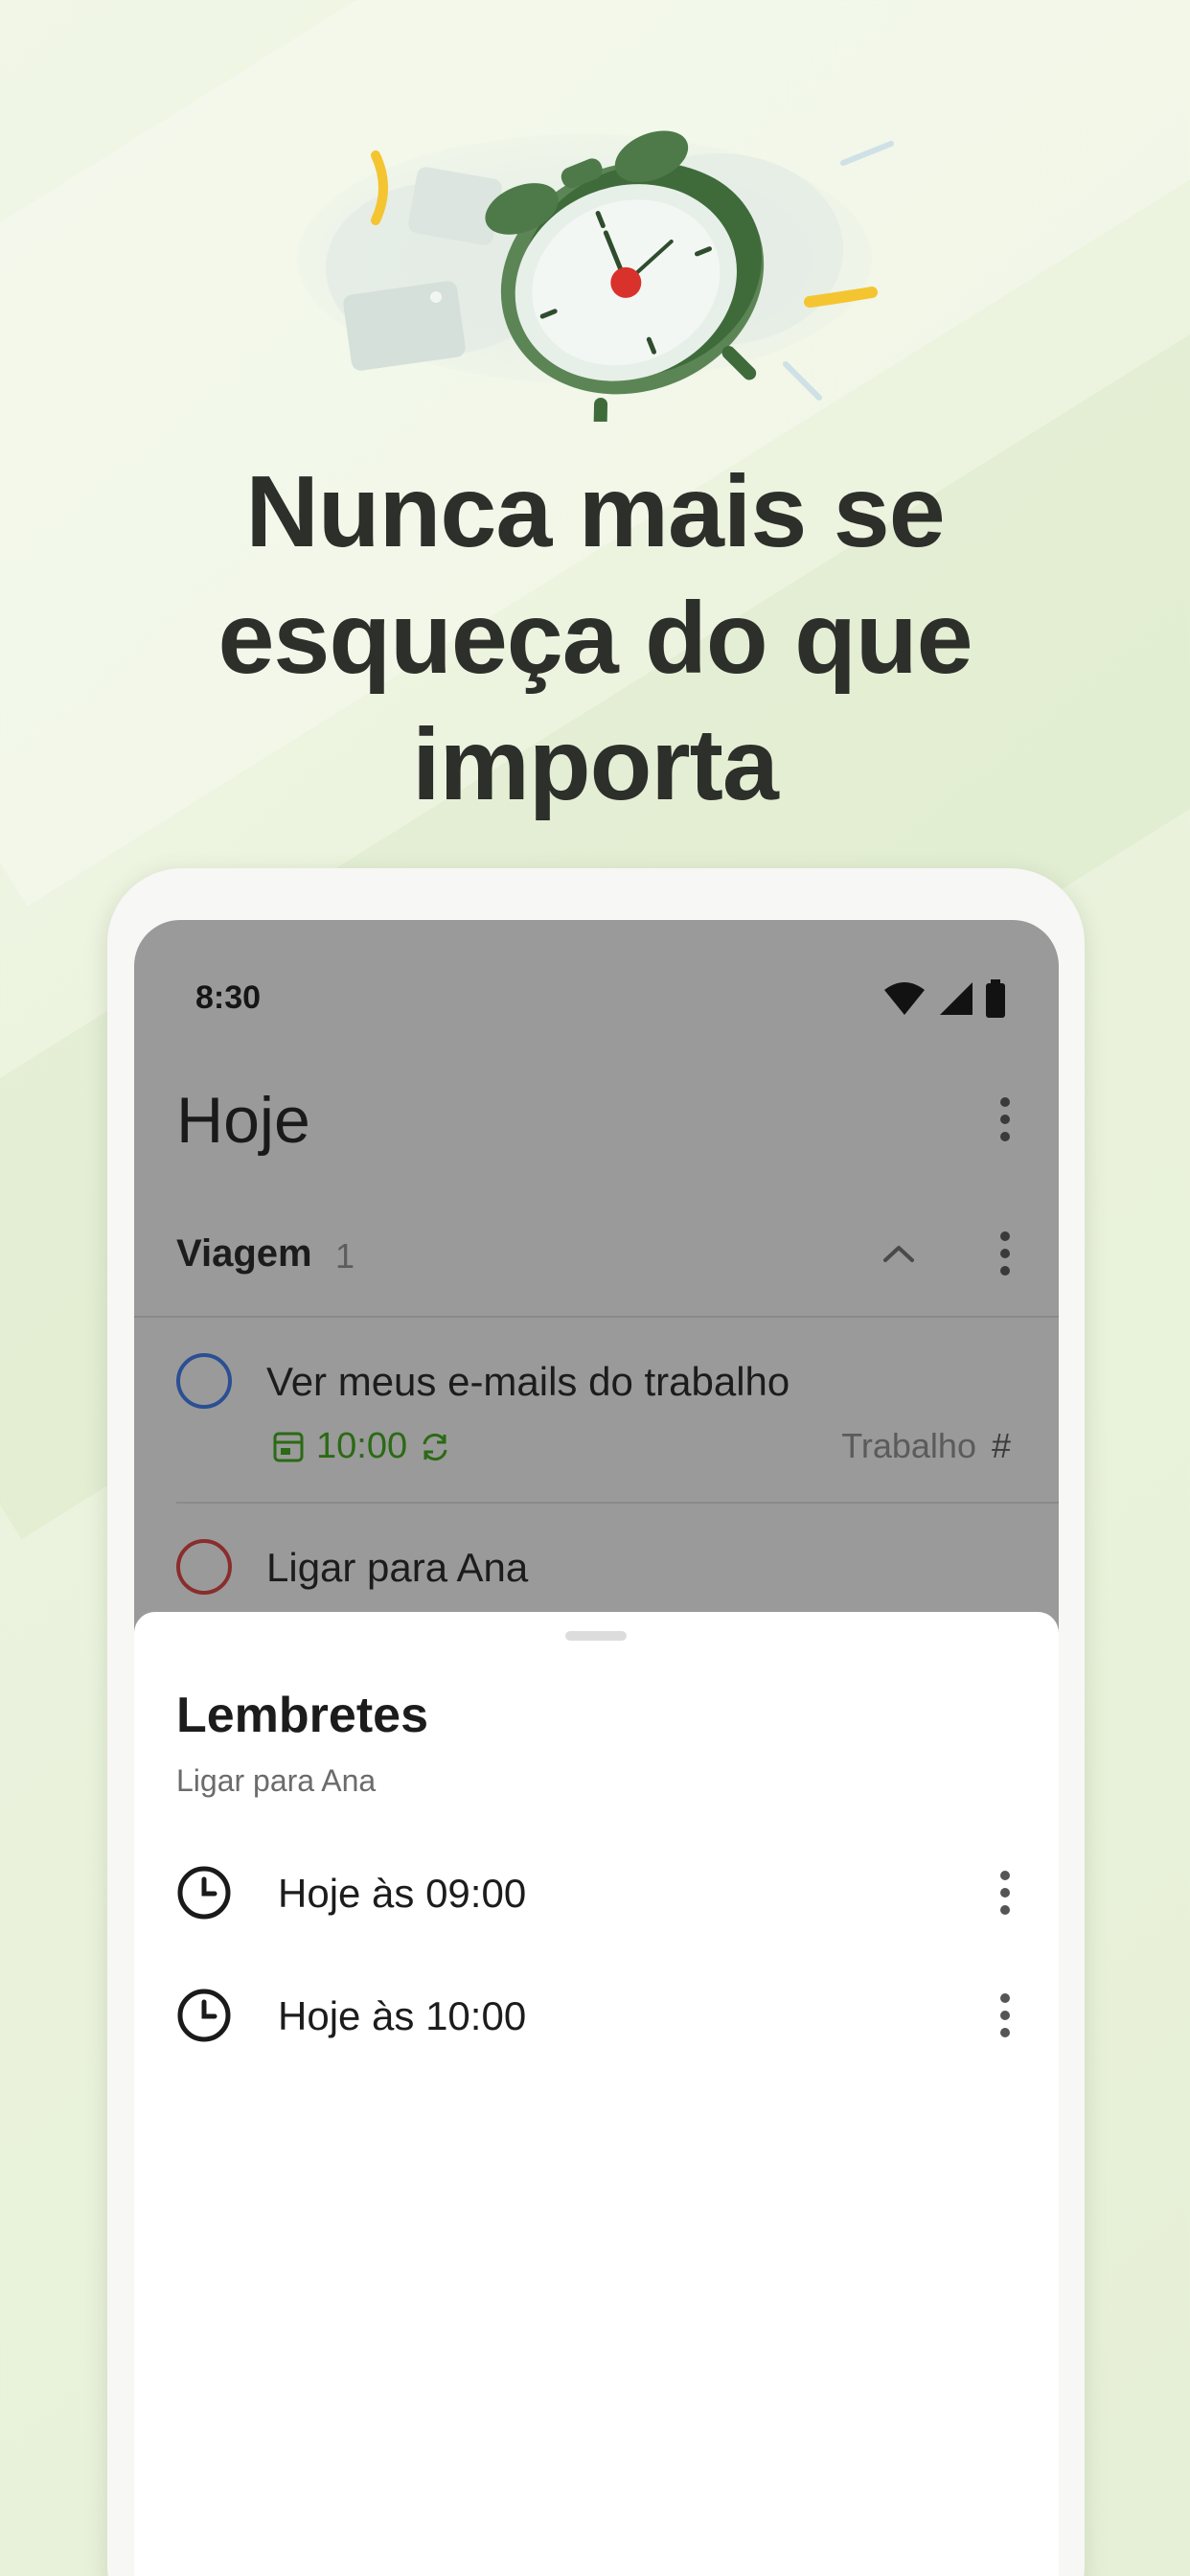 Image resolution: width=1190 pixels, height=2576 pixels. I want to click on reminder-label: Hoje às 09:00, so click(403, 1893).